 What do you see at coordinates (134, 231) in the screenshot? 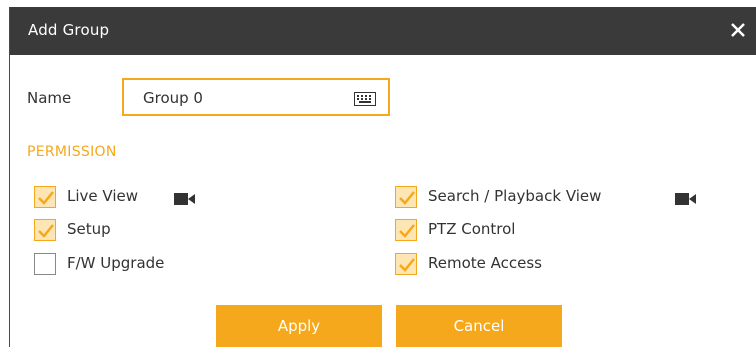
I see `perm-setup: Setup` at bounding box center [134, 231].